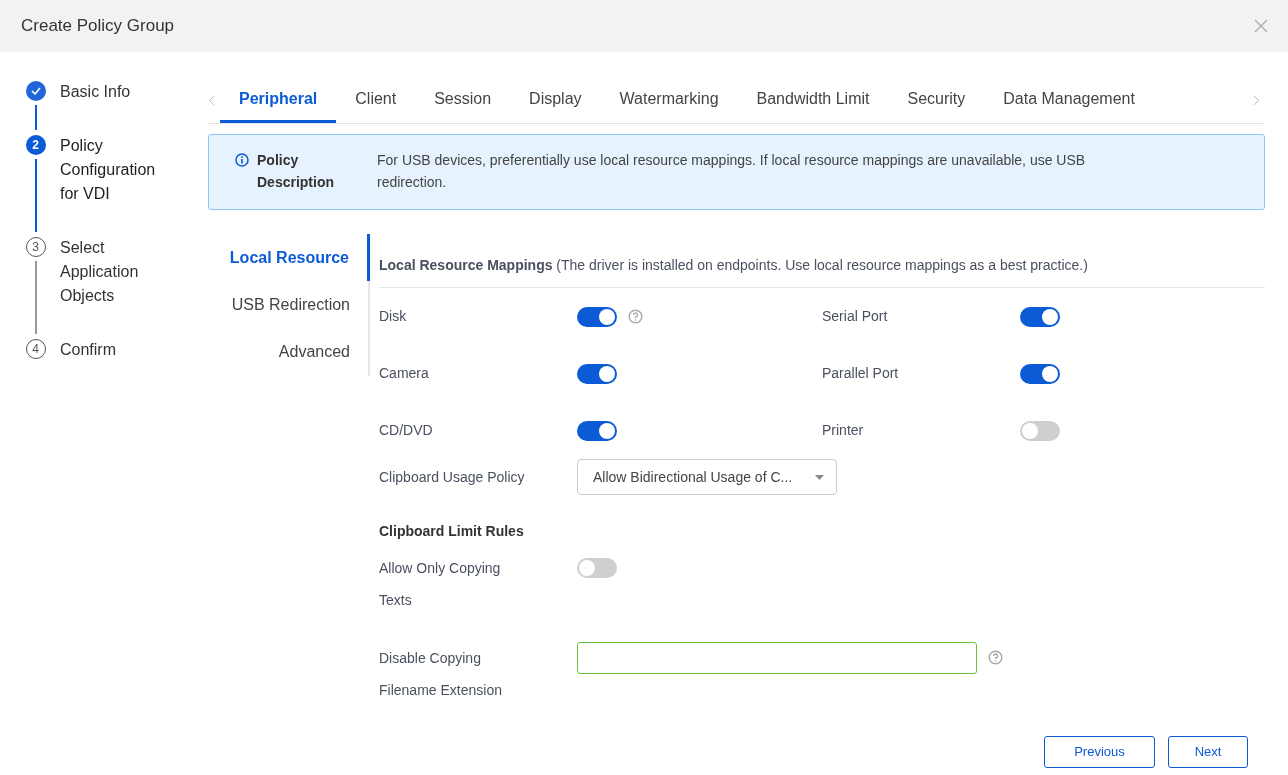 This screenshot has width=1288, height=775. I want to click on tab: Client, so click(376, 100).